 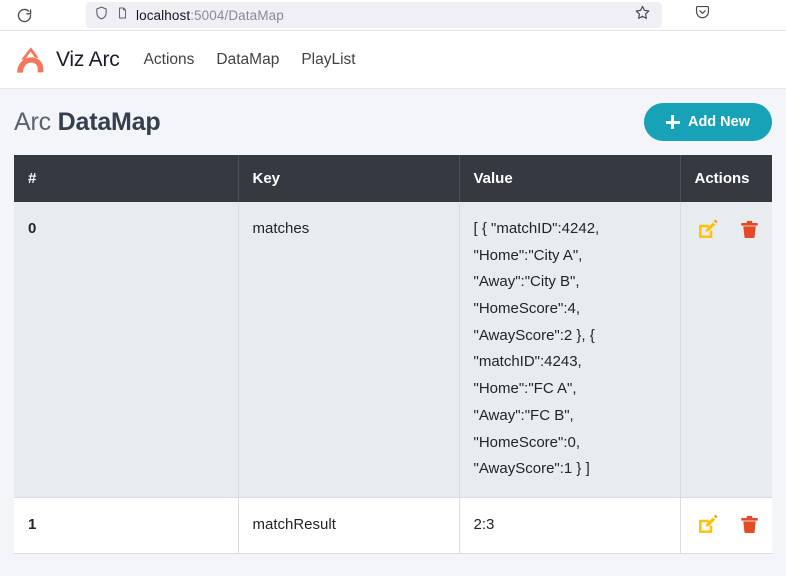 What do you see at coordinates (328, 60) in the screenshot?
I see `nav-item-playlist: PlayList` at bounding box center [328, 60].